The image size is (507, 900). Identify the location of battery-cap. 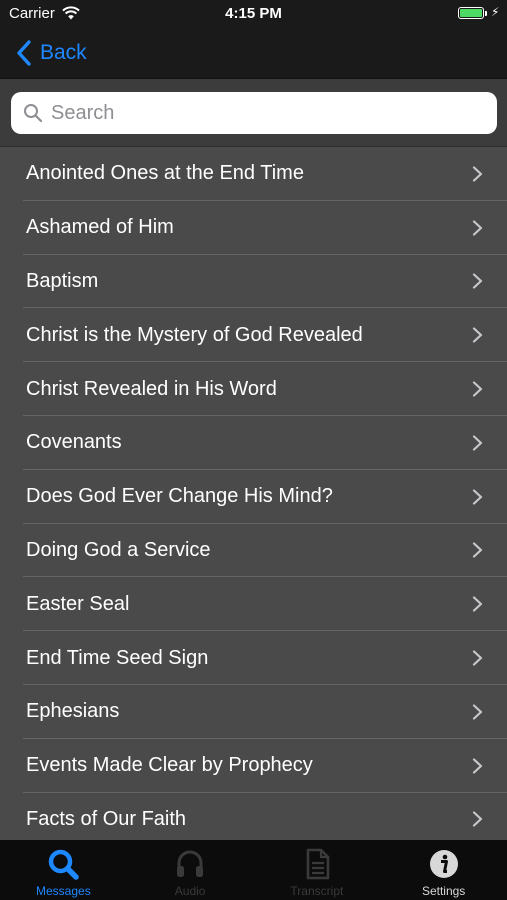
(486, 13).